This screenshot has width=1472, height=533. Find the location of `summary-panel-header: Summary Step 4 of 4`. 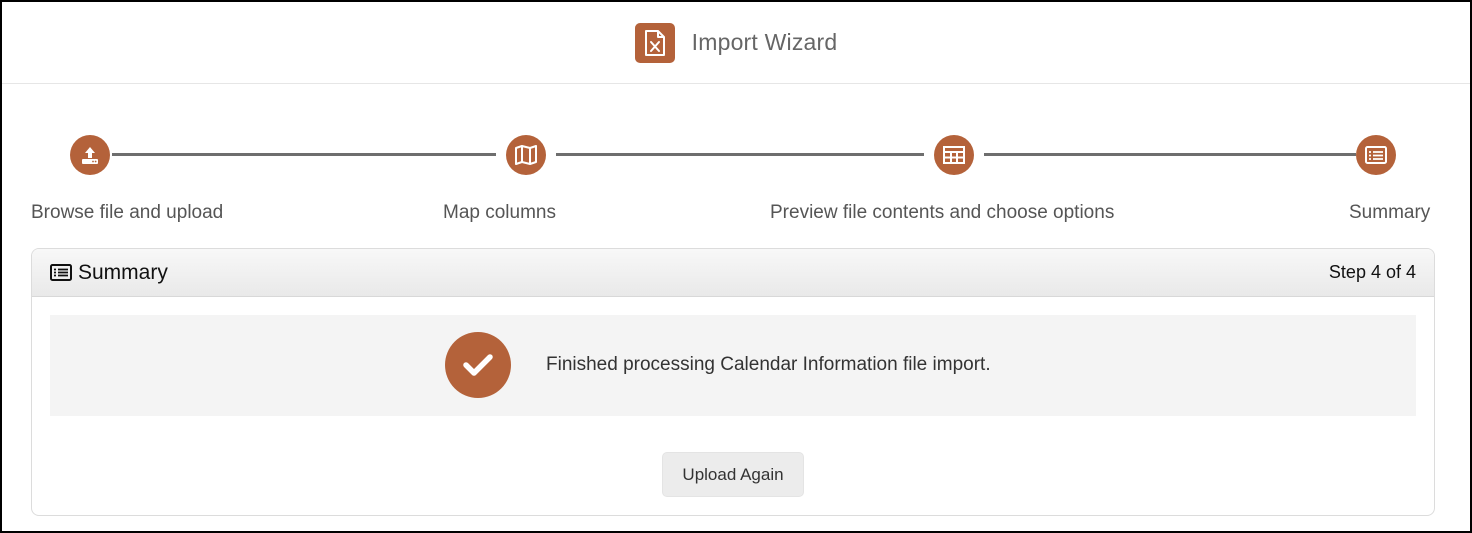

summary-panel-header: Summary Step 4 of 4 is located at coordinates (733, 273).